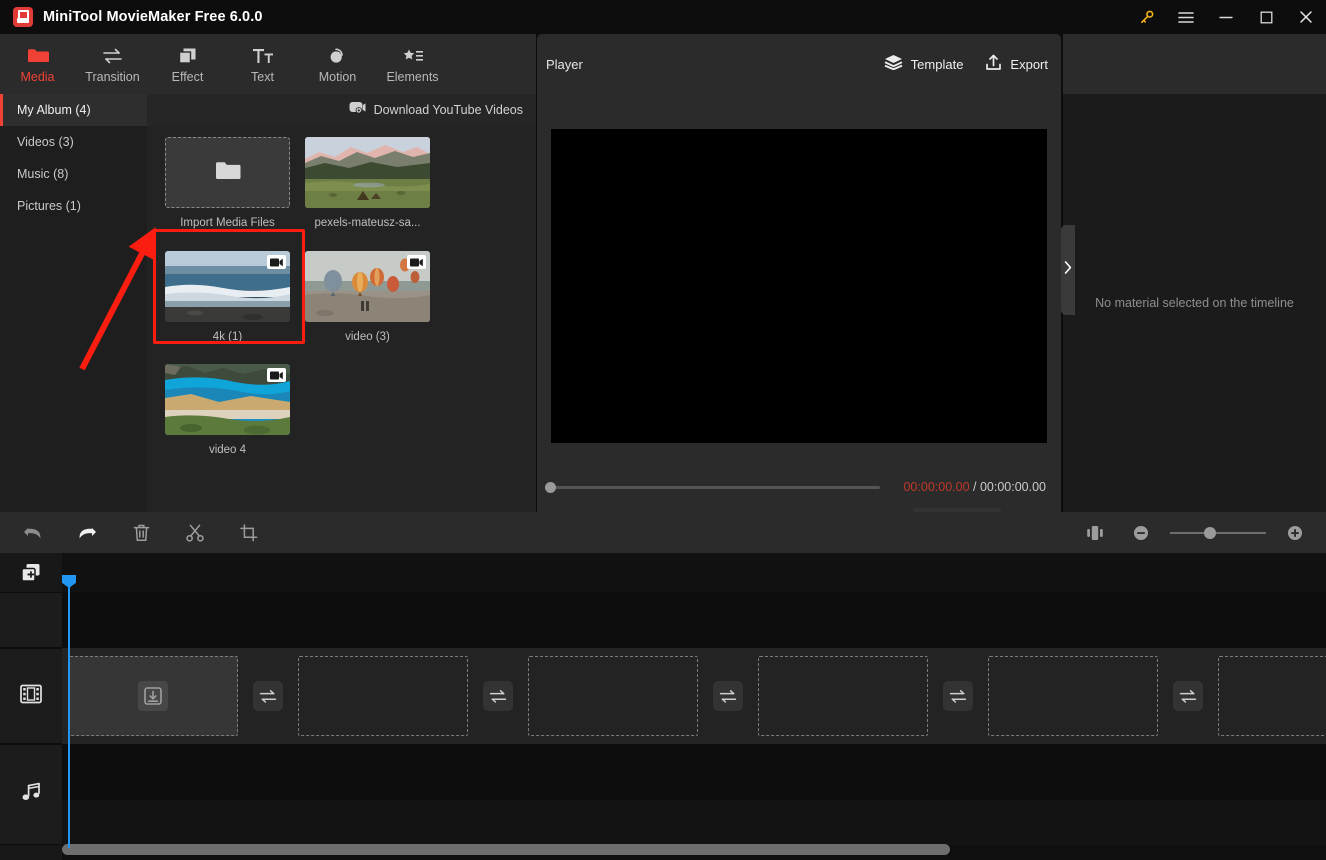 This screenshot has height=860, width=1326. I want to click on track-headers, so click(31, 706).